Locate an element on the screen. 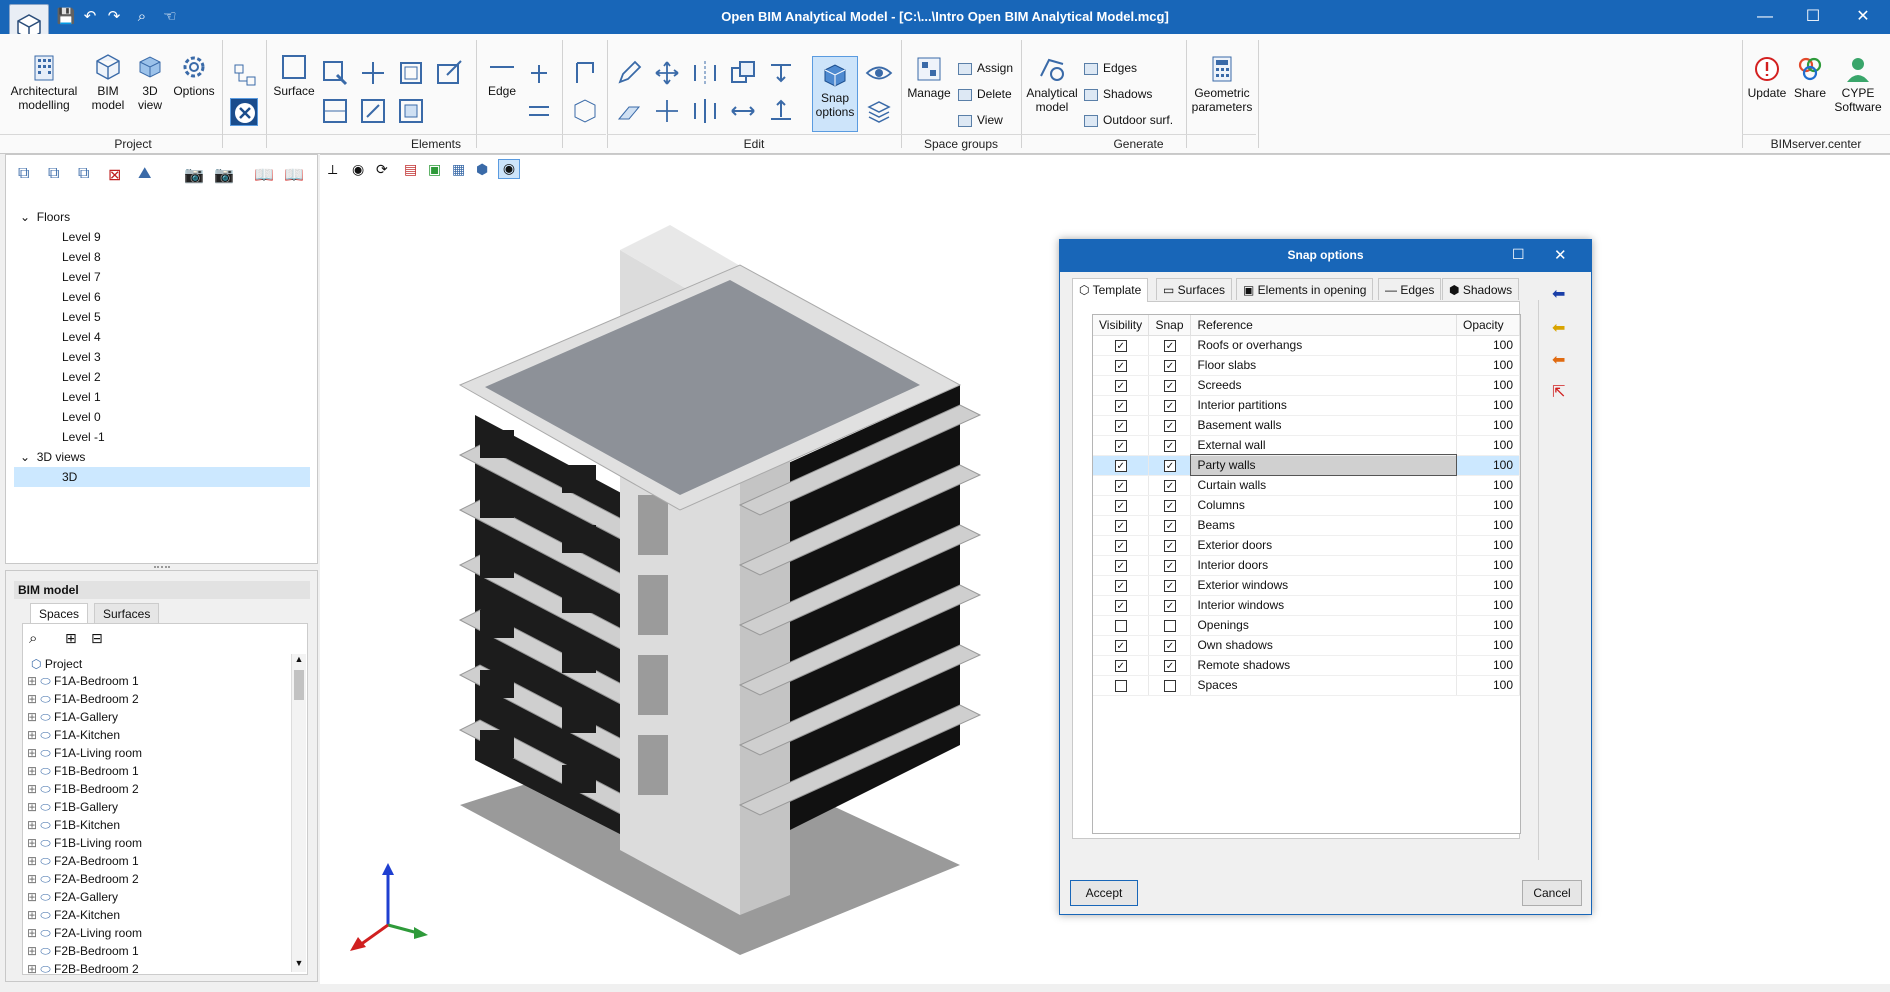 The width and height of the screenshot is (1890, 992). table-row: ✓ ✓ Remote shadows 100 is located at coordinates (1307, 665).